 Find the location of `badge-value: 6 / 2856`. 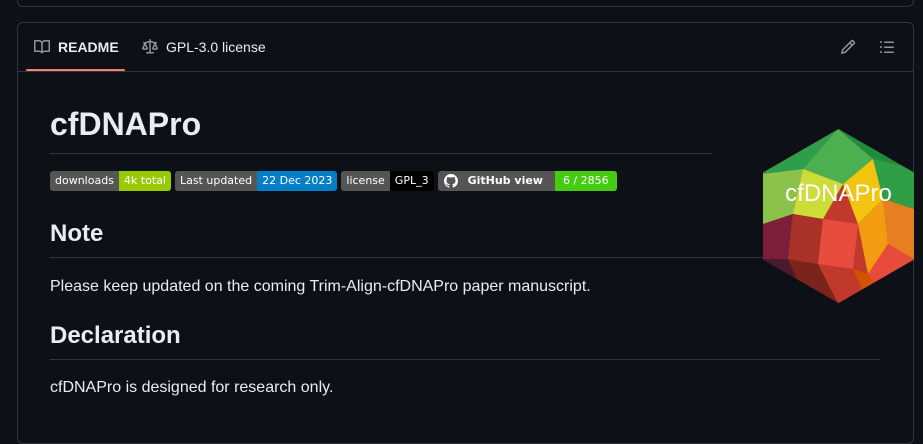

badge-value: 6 / 2856 is located at coordinates (585, 181).